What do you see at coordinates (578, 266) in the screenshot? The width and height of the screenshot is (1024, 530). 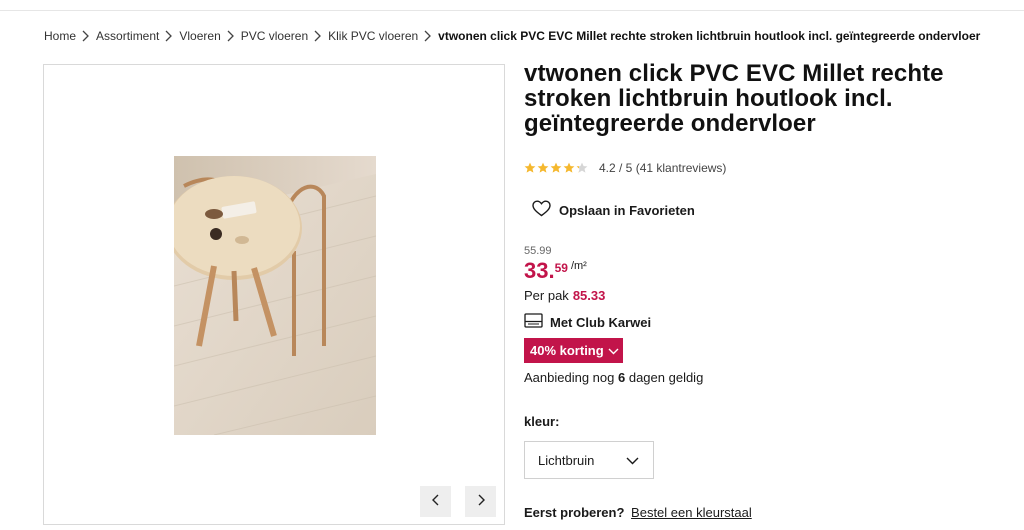 I see `price-unit: /m²` at bounding box center [578, 266].